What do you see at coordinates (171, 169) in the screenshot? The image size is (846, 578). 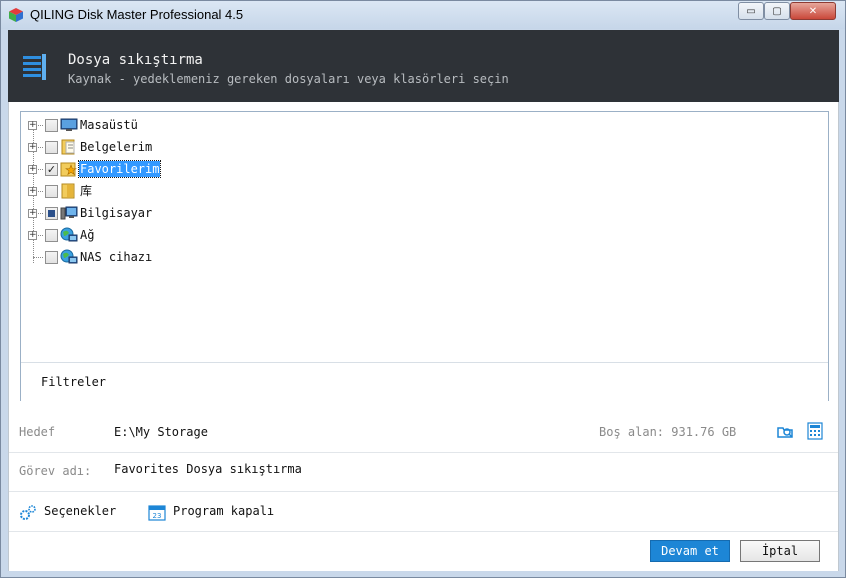 I see `tree-item-favorites: + ✓ Favorilerim` at bounding box center [171, 169].